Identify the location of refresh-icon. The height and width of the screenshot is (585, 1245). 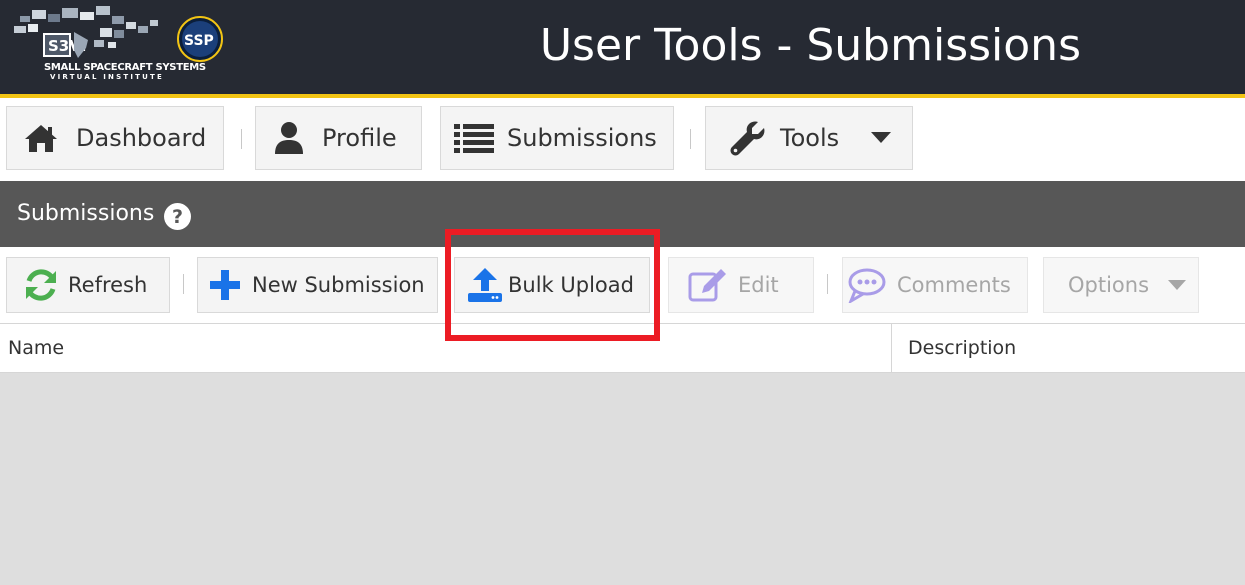
(41, 285).